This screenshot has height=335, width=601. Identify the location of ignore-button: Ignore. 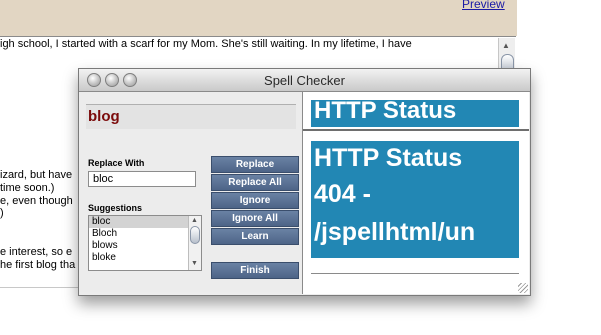
(255, 200).